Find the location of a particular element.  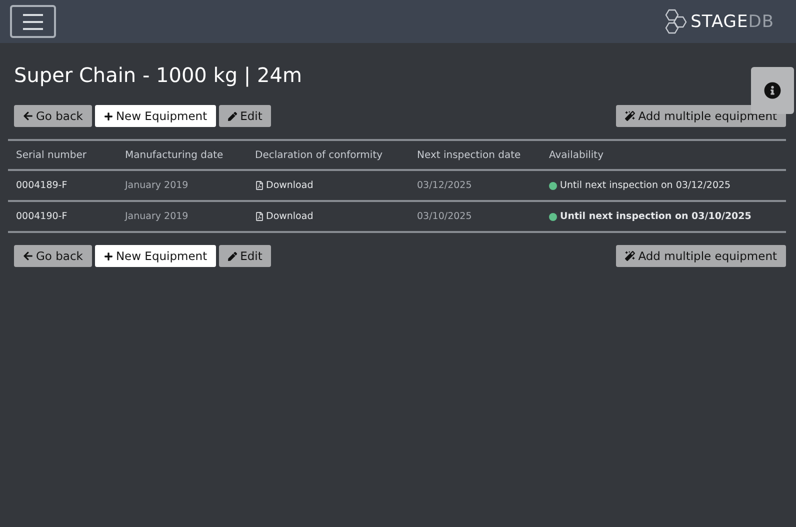

availability-text: Until next inspection on 03/10/2025 is located at coordinates (656, 216).